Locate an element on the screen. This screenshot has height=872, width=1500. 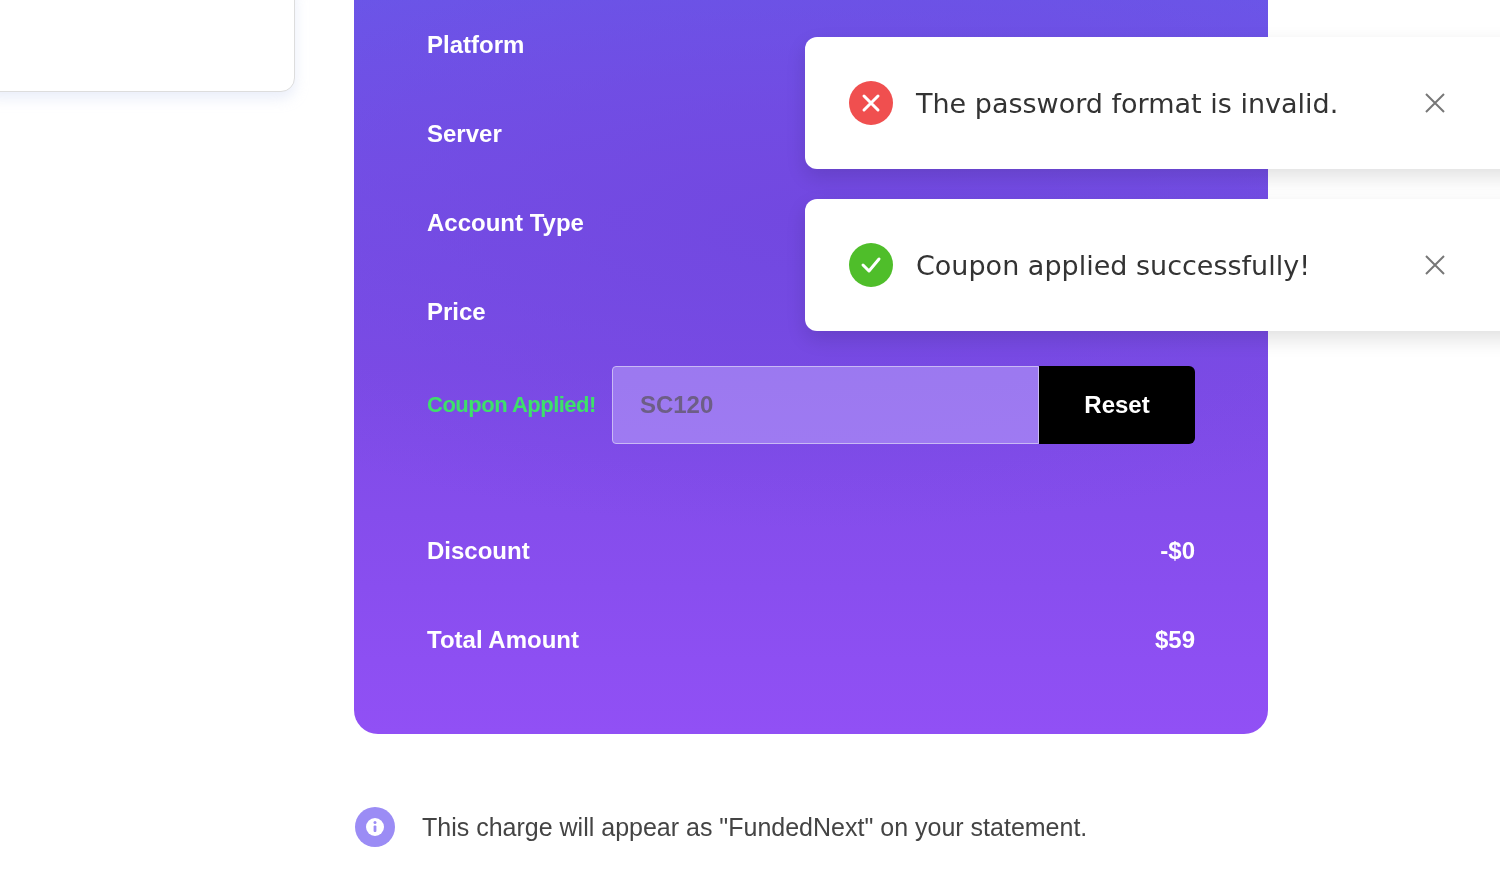
summary-value: -$0 is located at coordinates (1177, 550).